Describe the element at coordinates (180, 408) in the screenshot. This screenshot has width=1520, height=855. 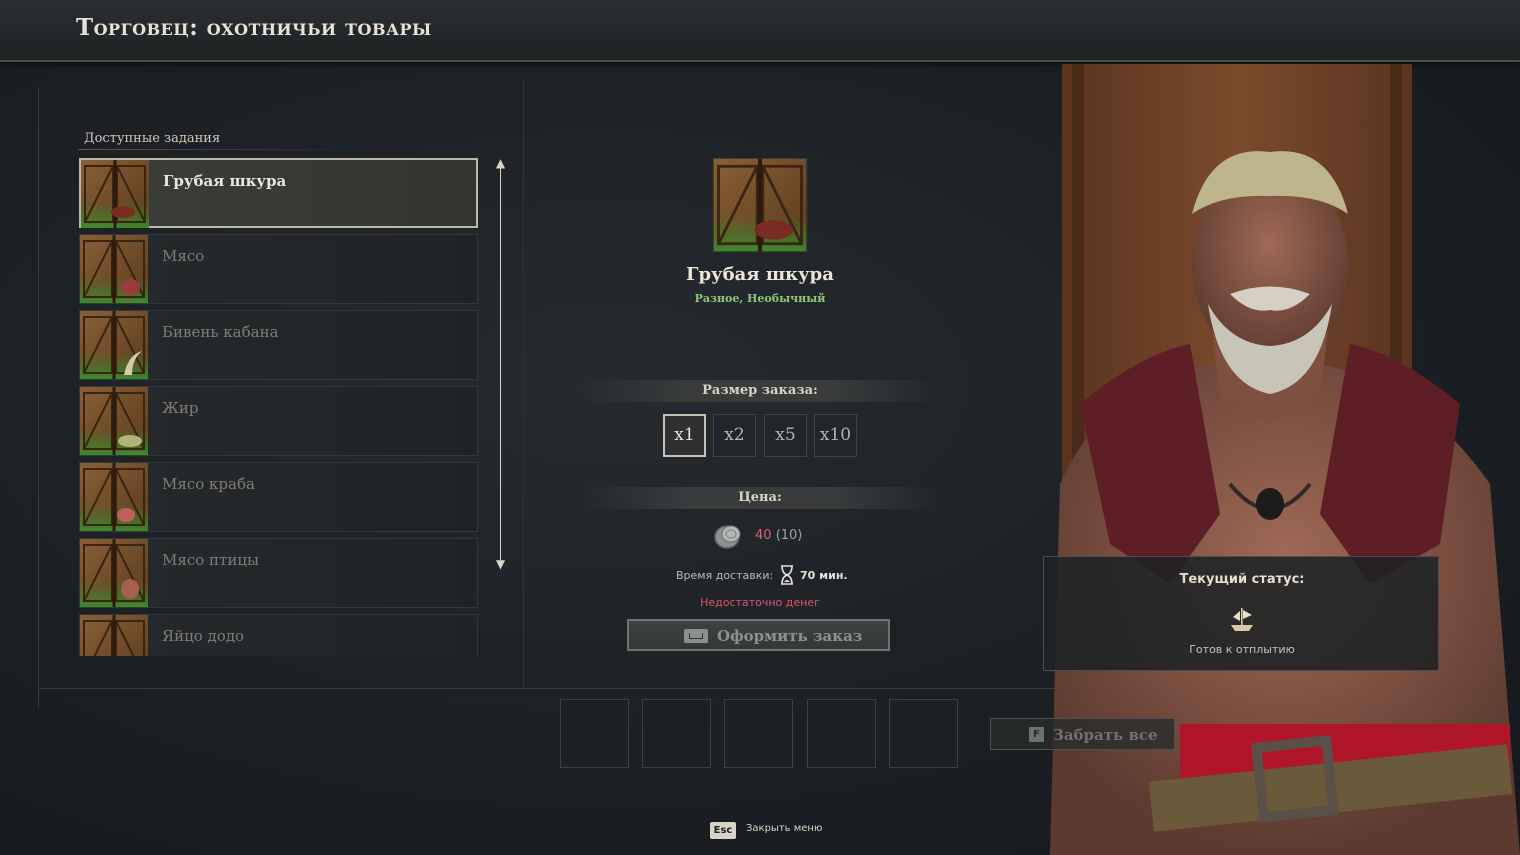
I see `task-item-label: Жир` at that location.